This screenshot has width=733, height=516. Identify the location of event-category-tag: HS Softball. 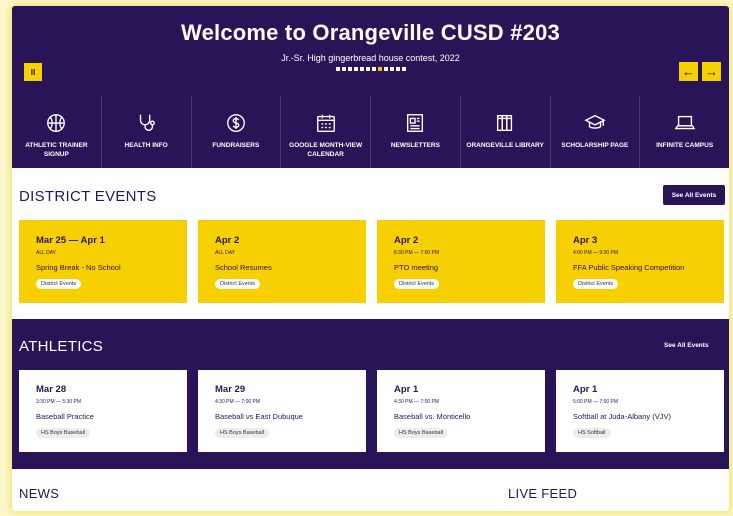
(592, 433).